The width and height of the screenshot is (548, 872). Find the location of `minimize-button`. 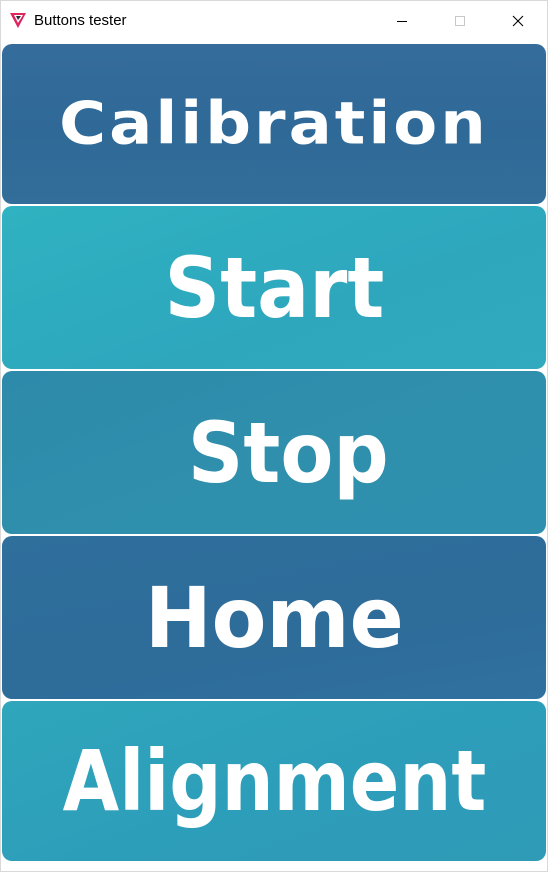

minimize-button is located at coordinates (402, 21).